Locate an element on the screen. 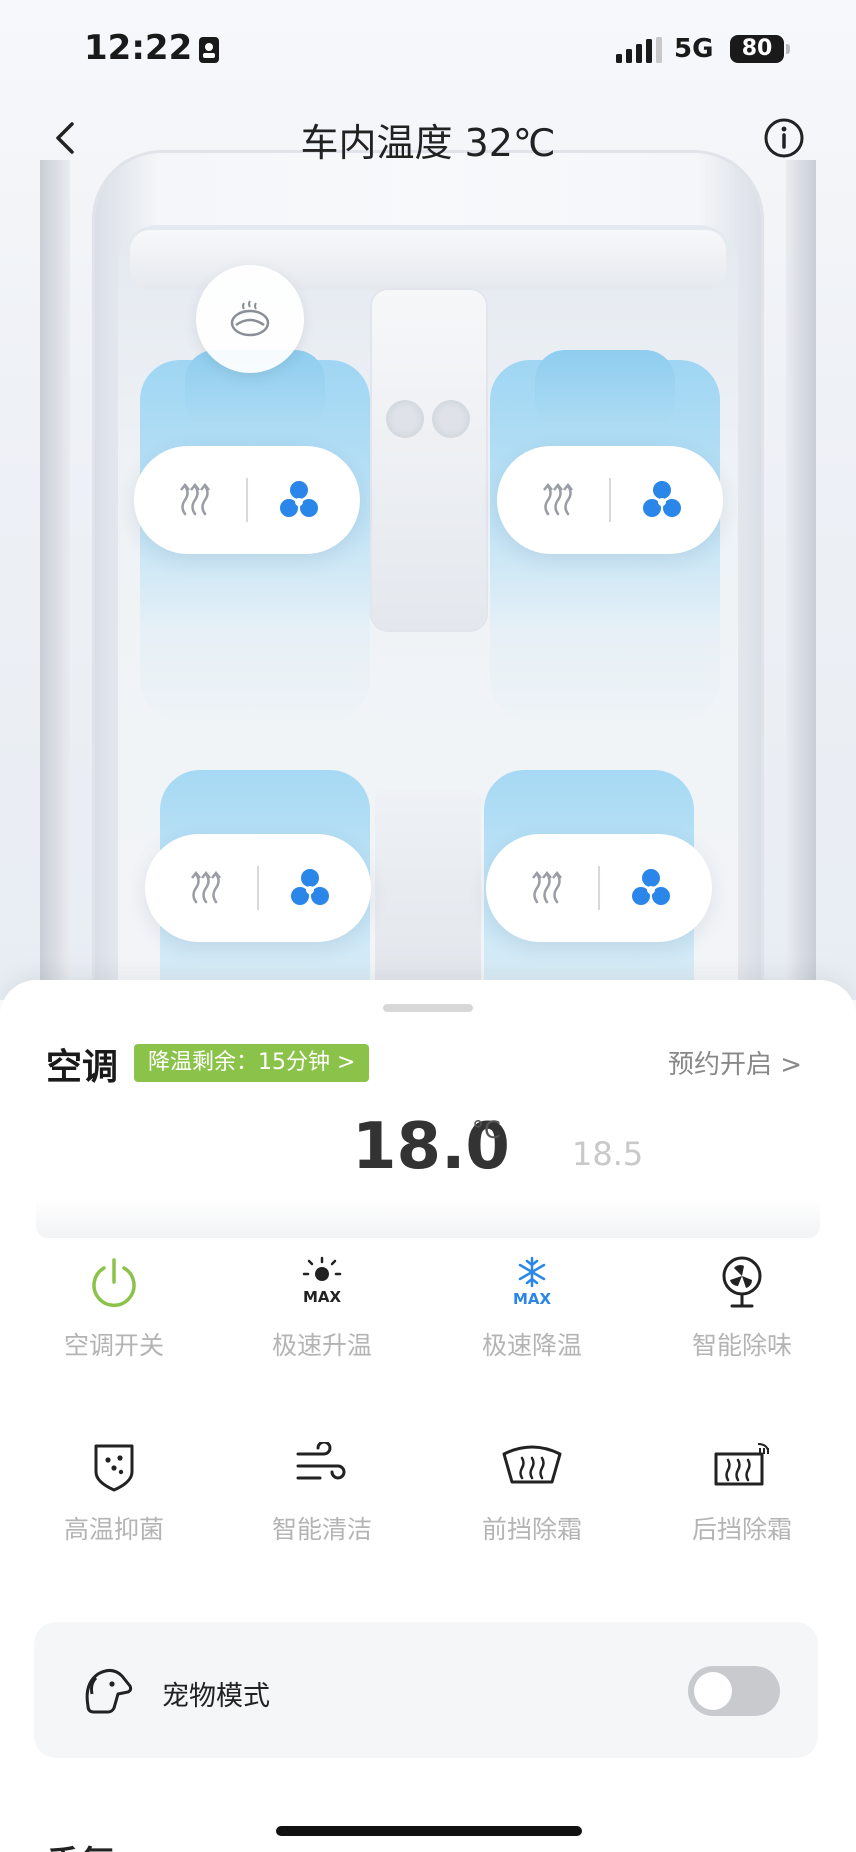 The height and width of the screenshot is (1852, 856). function-front-defrost: 前挡除霜 is located at coordinates (532, 1490).